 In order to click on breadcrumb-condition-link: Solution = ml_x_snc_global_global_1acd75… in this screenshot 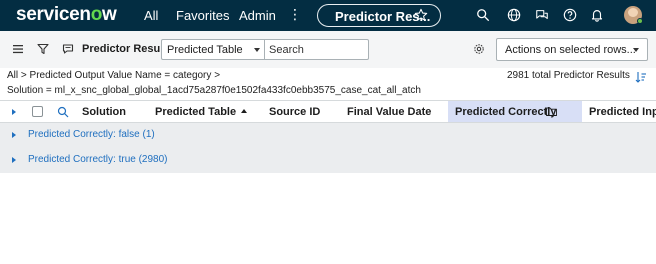, I will do `click(214, 90)`.